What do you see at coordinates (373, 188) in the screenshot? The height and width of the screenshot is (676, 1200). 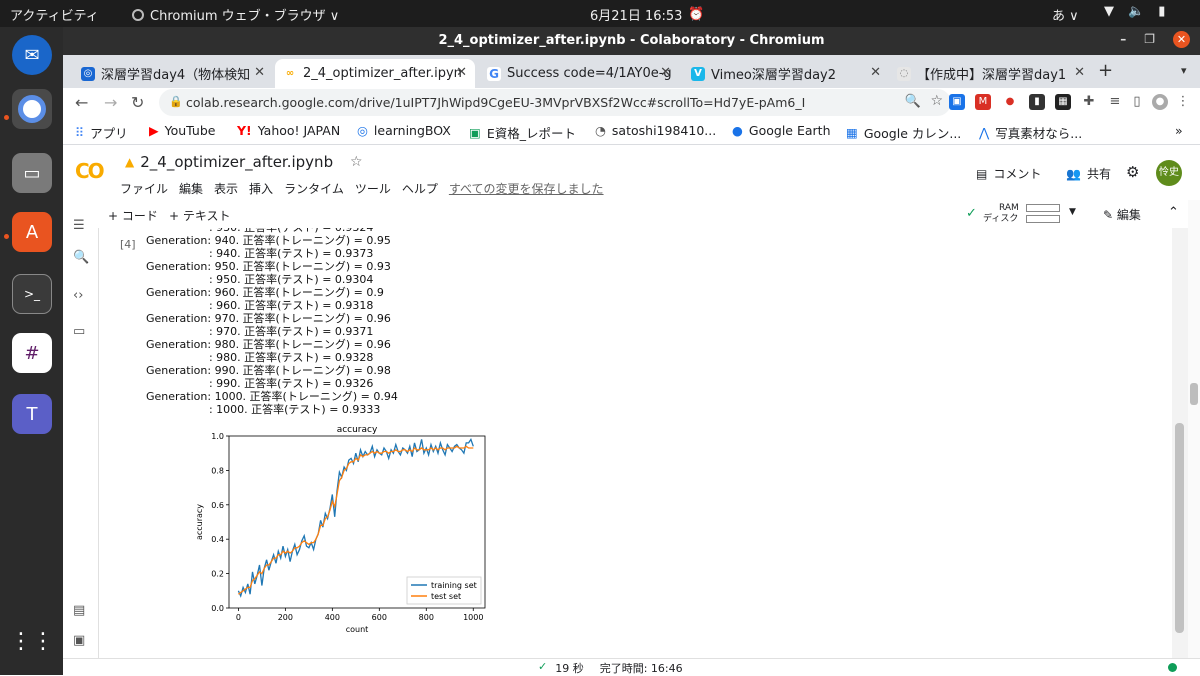 I see `menu-tools: ツール` at bounding box center [373, 188].